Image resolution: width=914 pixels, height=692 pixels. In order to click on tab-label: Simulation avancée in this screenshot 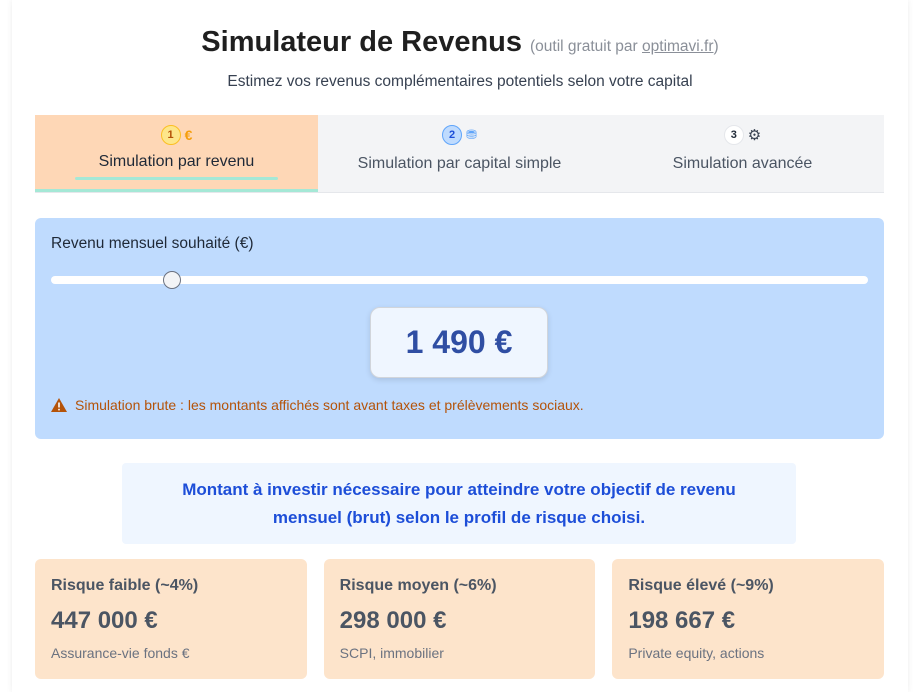, I will do `click(742, 163)`.